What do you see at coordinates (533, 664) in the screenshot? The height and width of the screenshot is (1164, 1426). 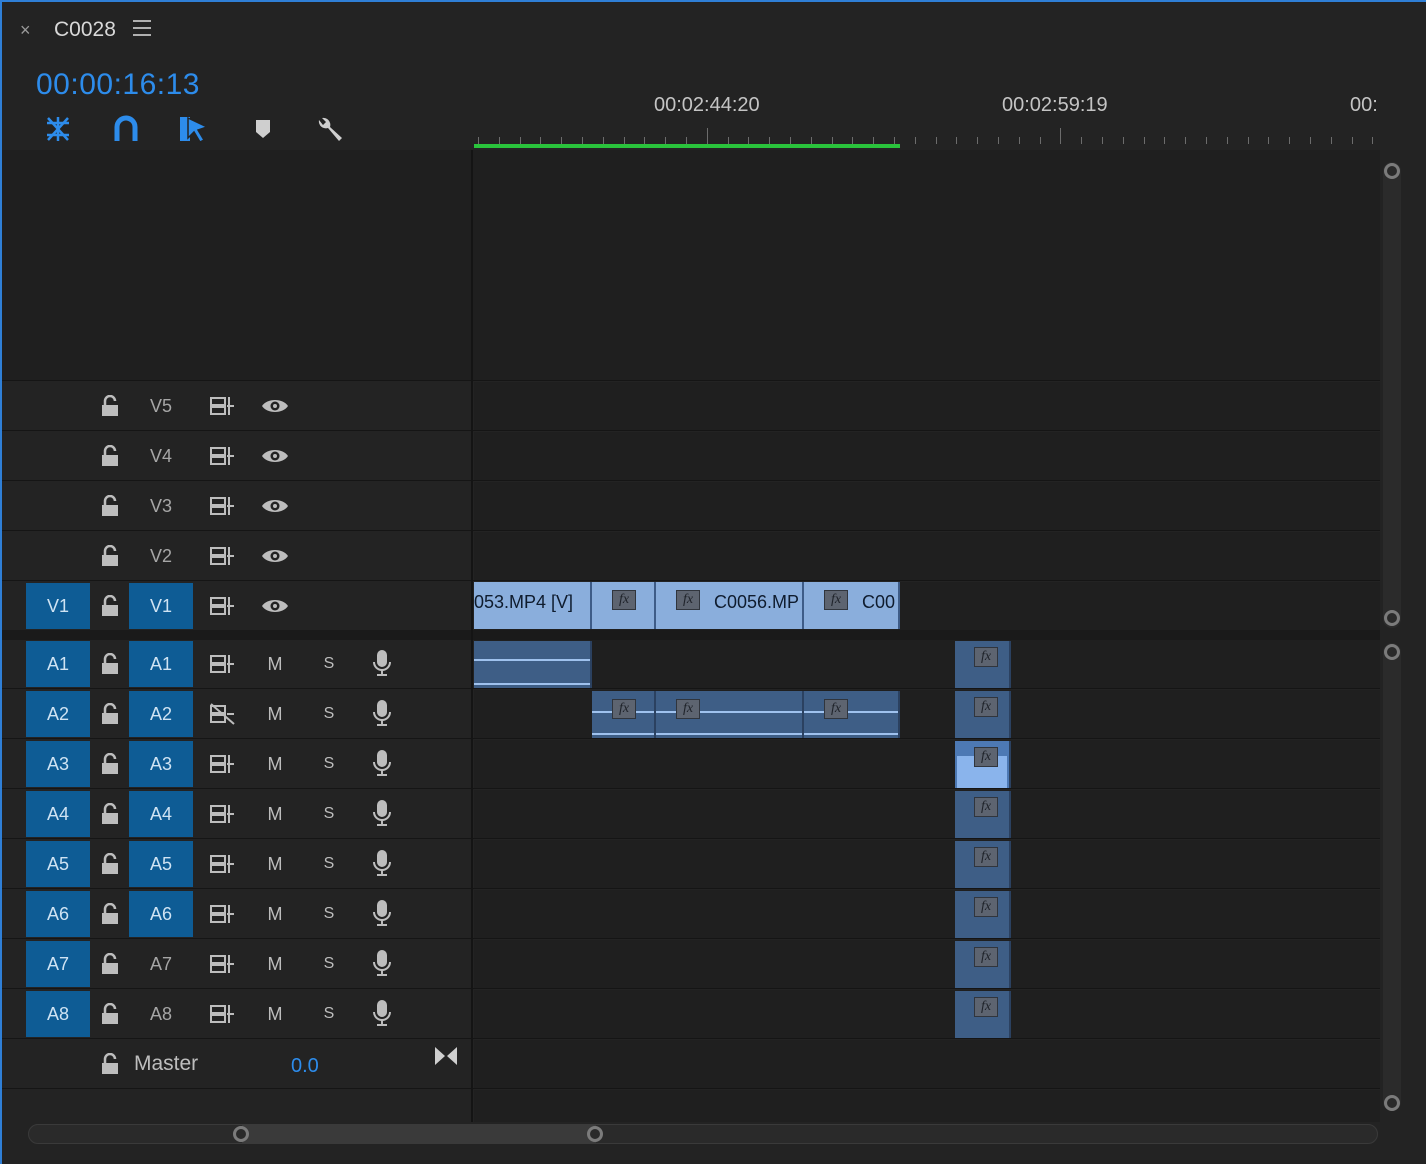 I see `audio-clip` at bounding box center [533, 664].